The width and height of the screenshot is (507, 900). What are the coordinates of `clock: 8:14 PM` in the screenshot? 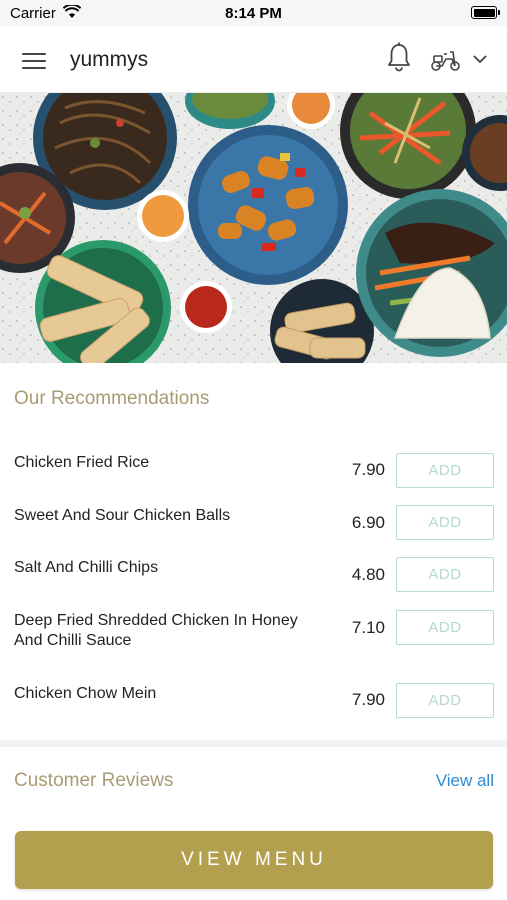 It's located at (253, 13).